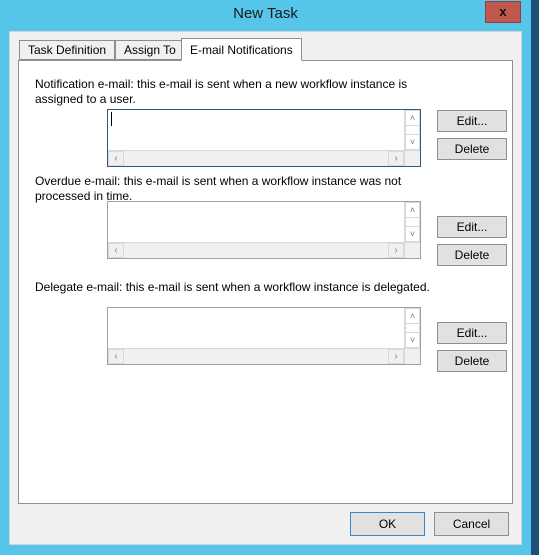 The image size is (539, 555). I want to click on notification-vertical-scrollbar: ˄ ˅, so click(412, 130).